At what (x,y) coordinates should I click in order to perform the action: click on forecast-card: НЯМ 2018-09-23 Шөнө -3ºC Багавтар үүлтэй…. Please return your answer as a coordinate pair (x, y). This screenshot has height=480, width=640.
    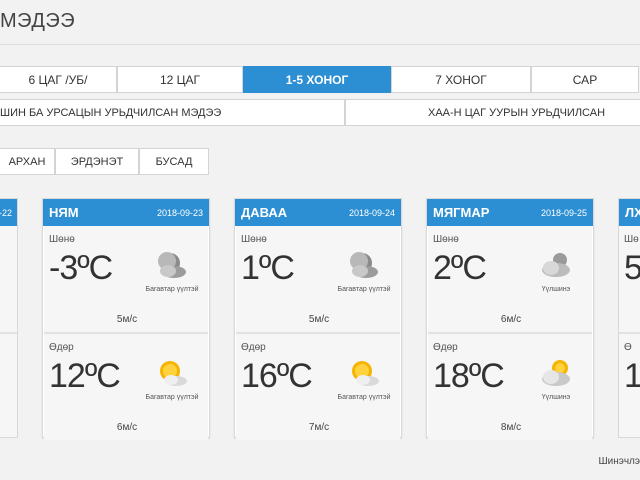
    Looking at the image, I should click on (126, 319).